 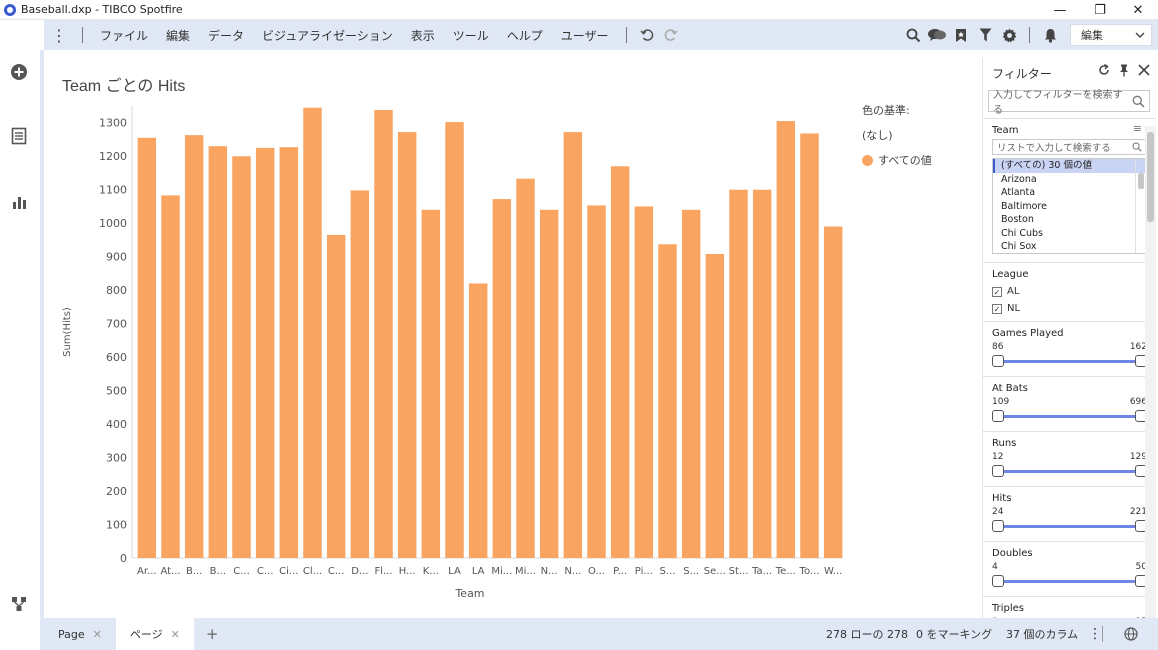 I want to click on mode-select: 編集, so click(x=1111, y=35).